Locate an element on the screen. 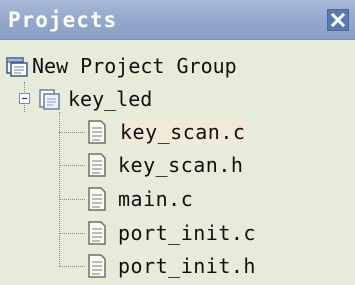 The width and height of the screenshot is (355, 285). close-button is located at coordinates (338, 20).